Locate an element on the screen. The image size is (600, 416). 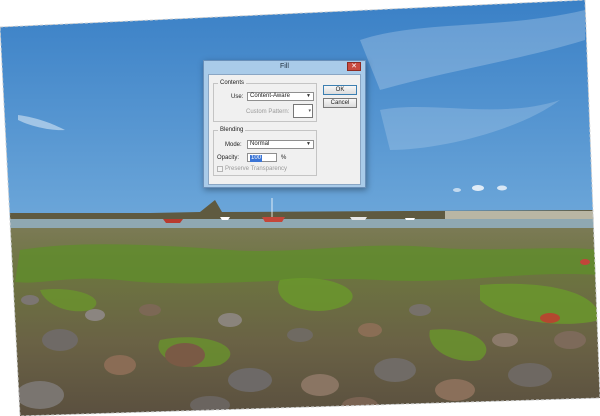
use-select: Content-Aware ▼ is located at coordinates (280, 96).